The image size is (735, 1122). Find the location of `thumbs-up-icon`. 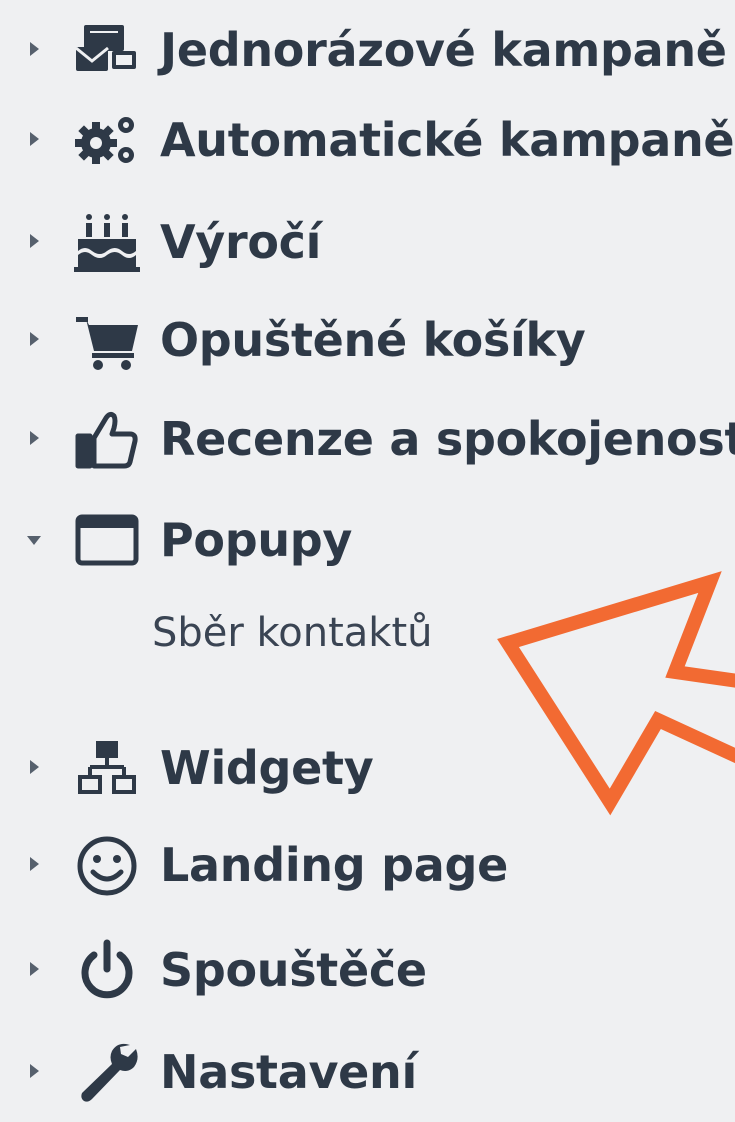

thumbs-up-icon is located at coordinates (107, 439).